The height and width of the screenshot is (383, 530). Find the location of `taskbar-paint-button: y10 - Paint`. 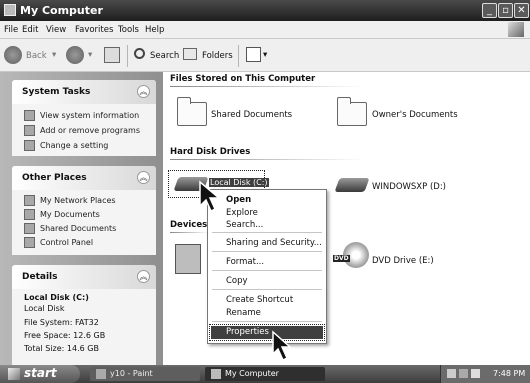

taskbar-paint-button: y10 - Paint is located at coordinates (145, 374).